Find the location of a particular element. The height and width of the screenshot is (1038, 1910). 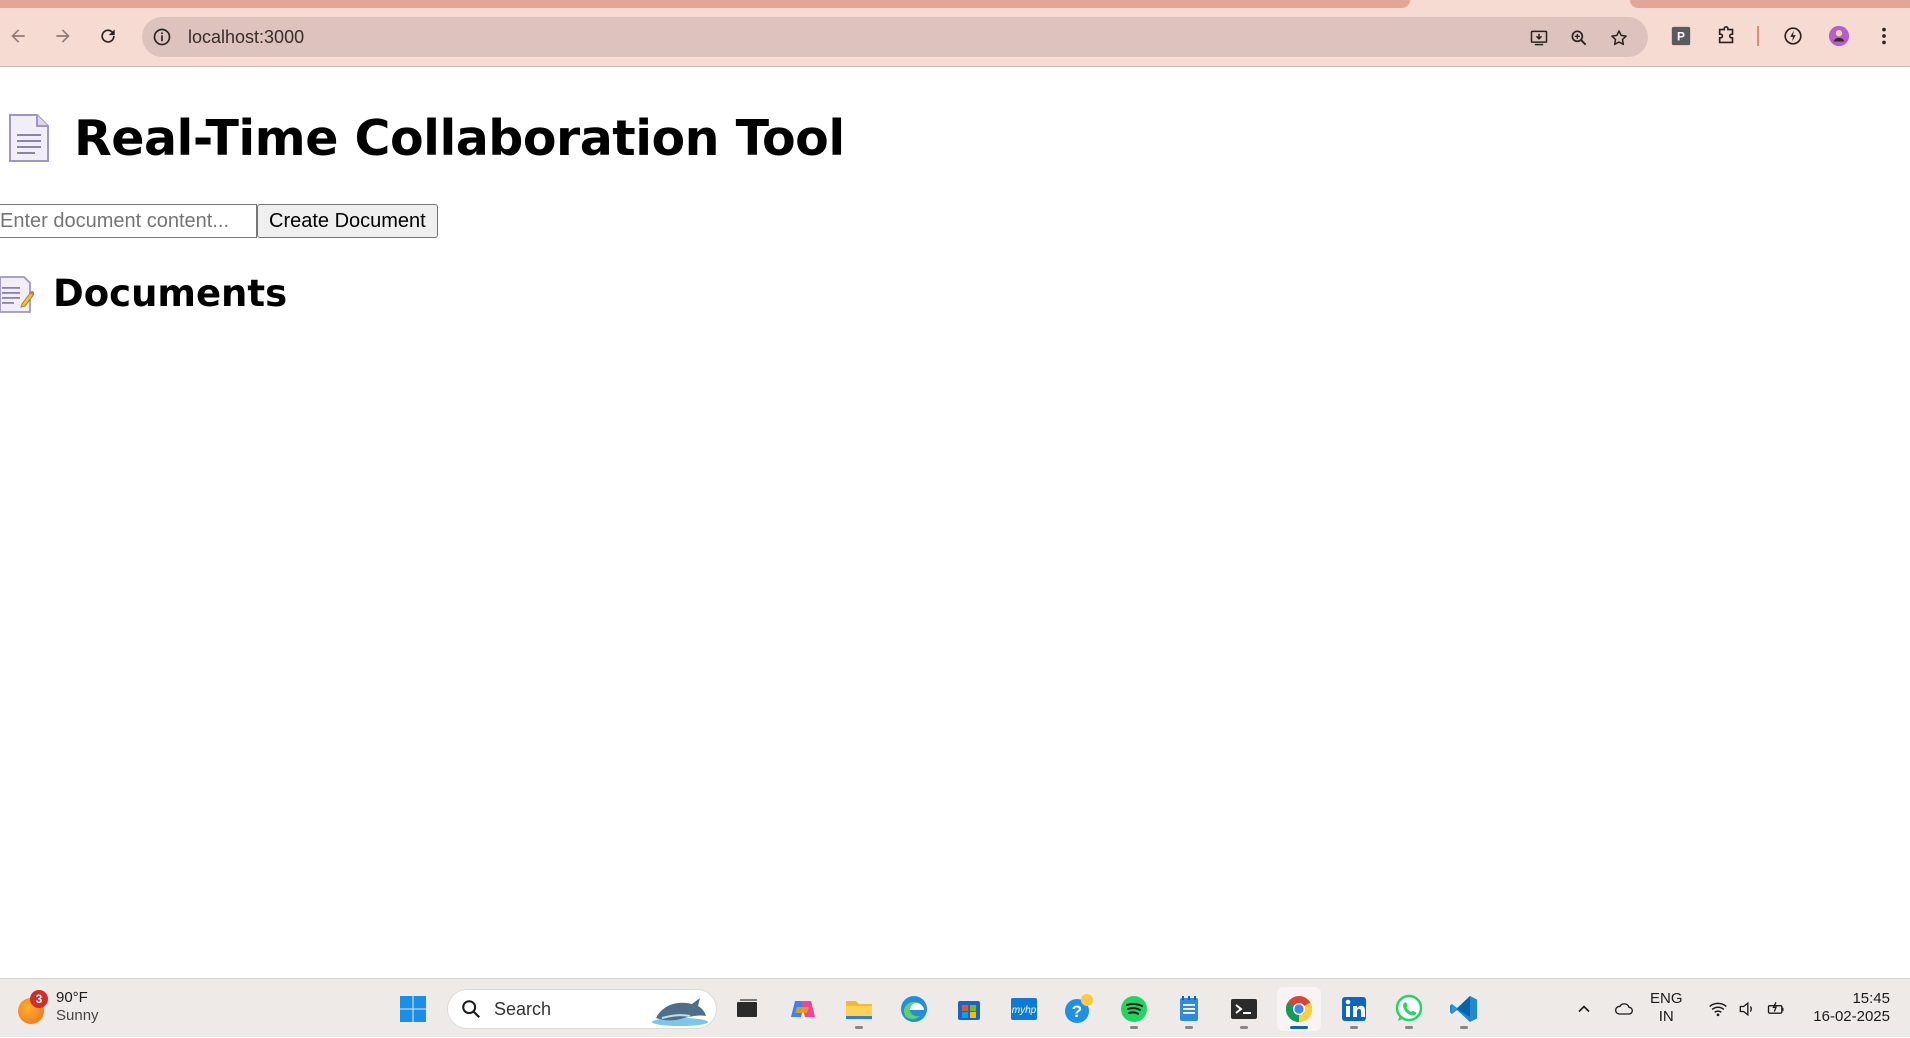

p-extension-icon: P is located at coordinates (1681, 36).